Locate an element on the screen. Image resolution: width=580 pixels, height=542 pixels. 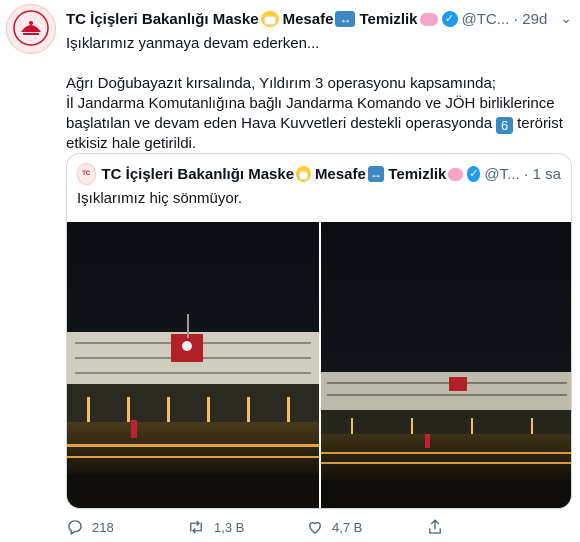
reply-icon is located at coordinates (75, 527).